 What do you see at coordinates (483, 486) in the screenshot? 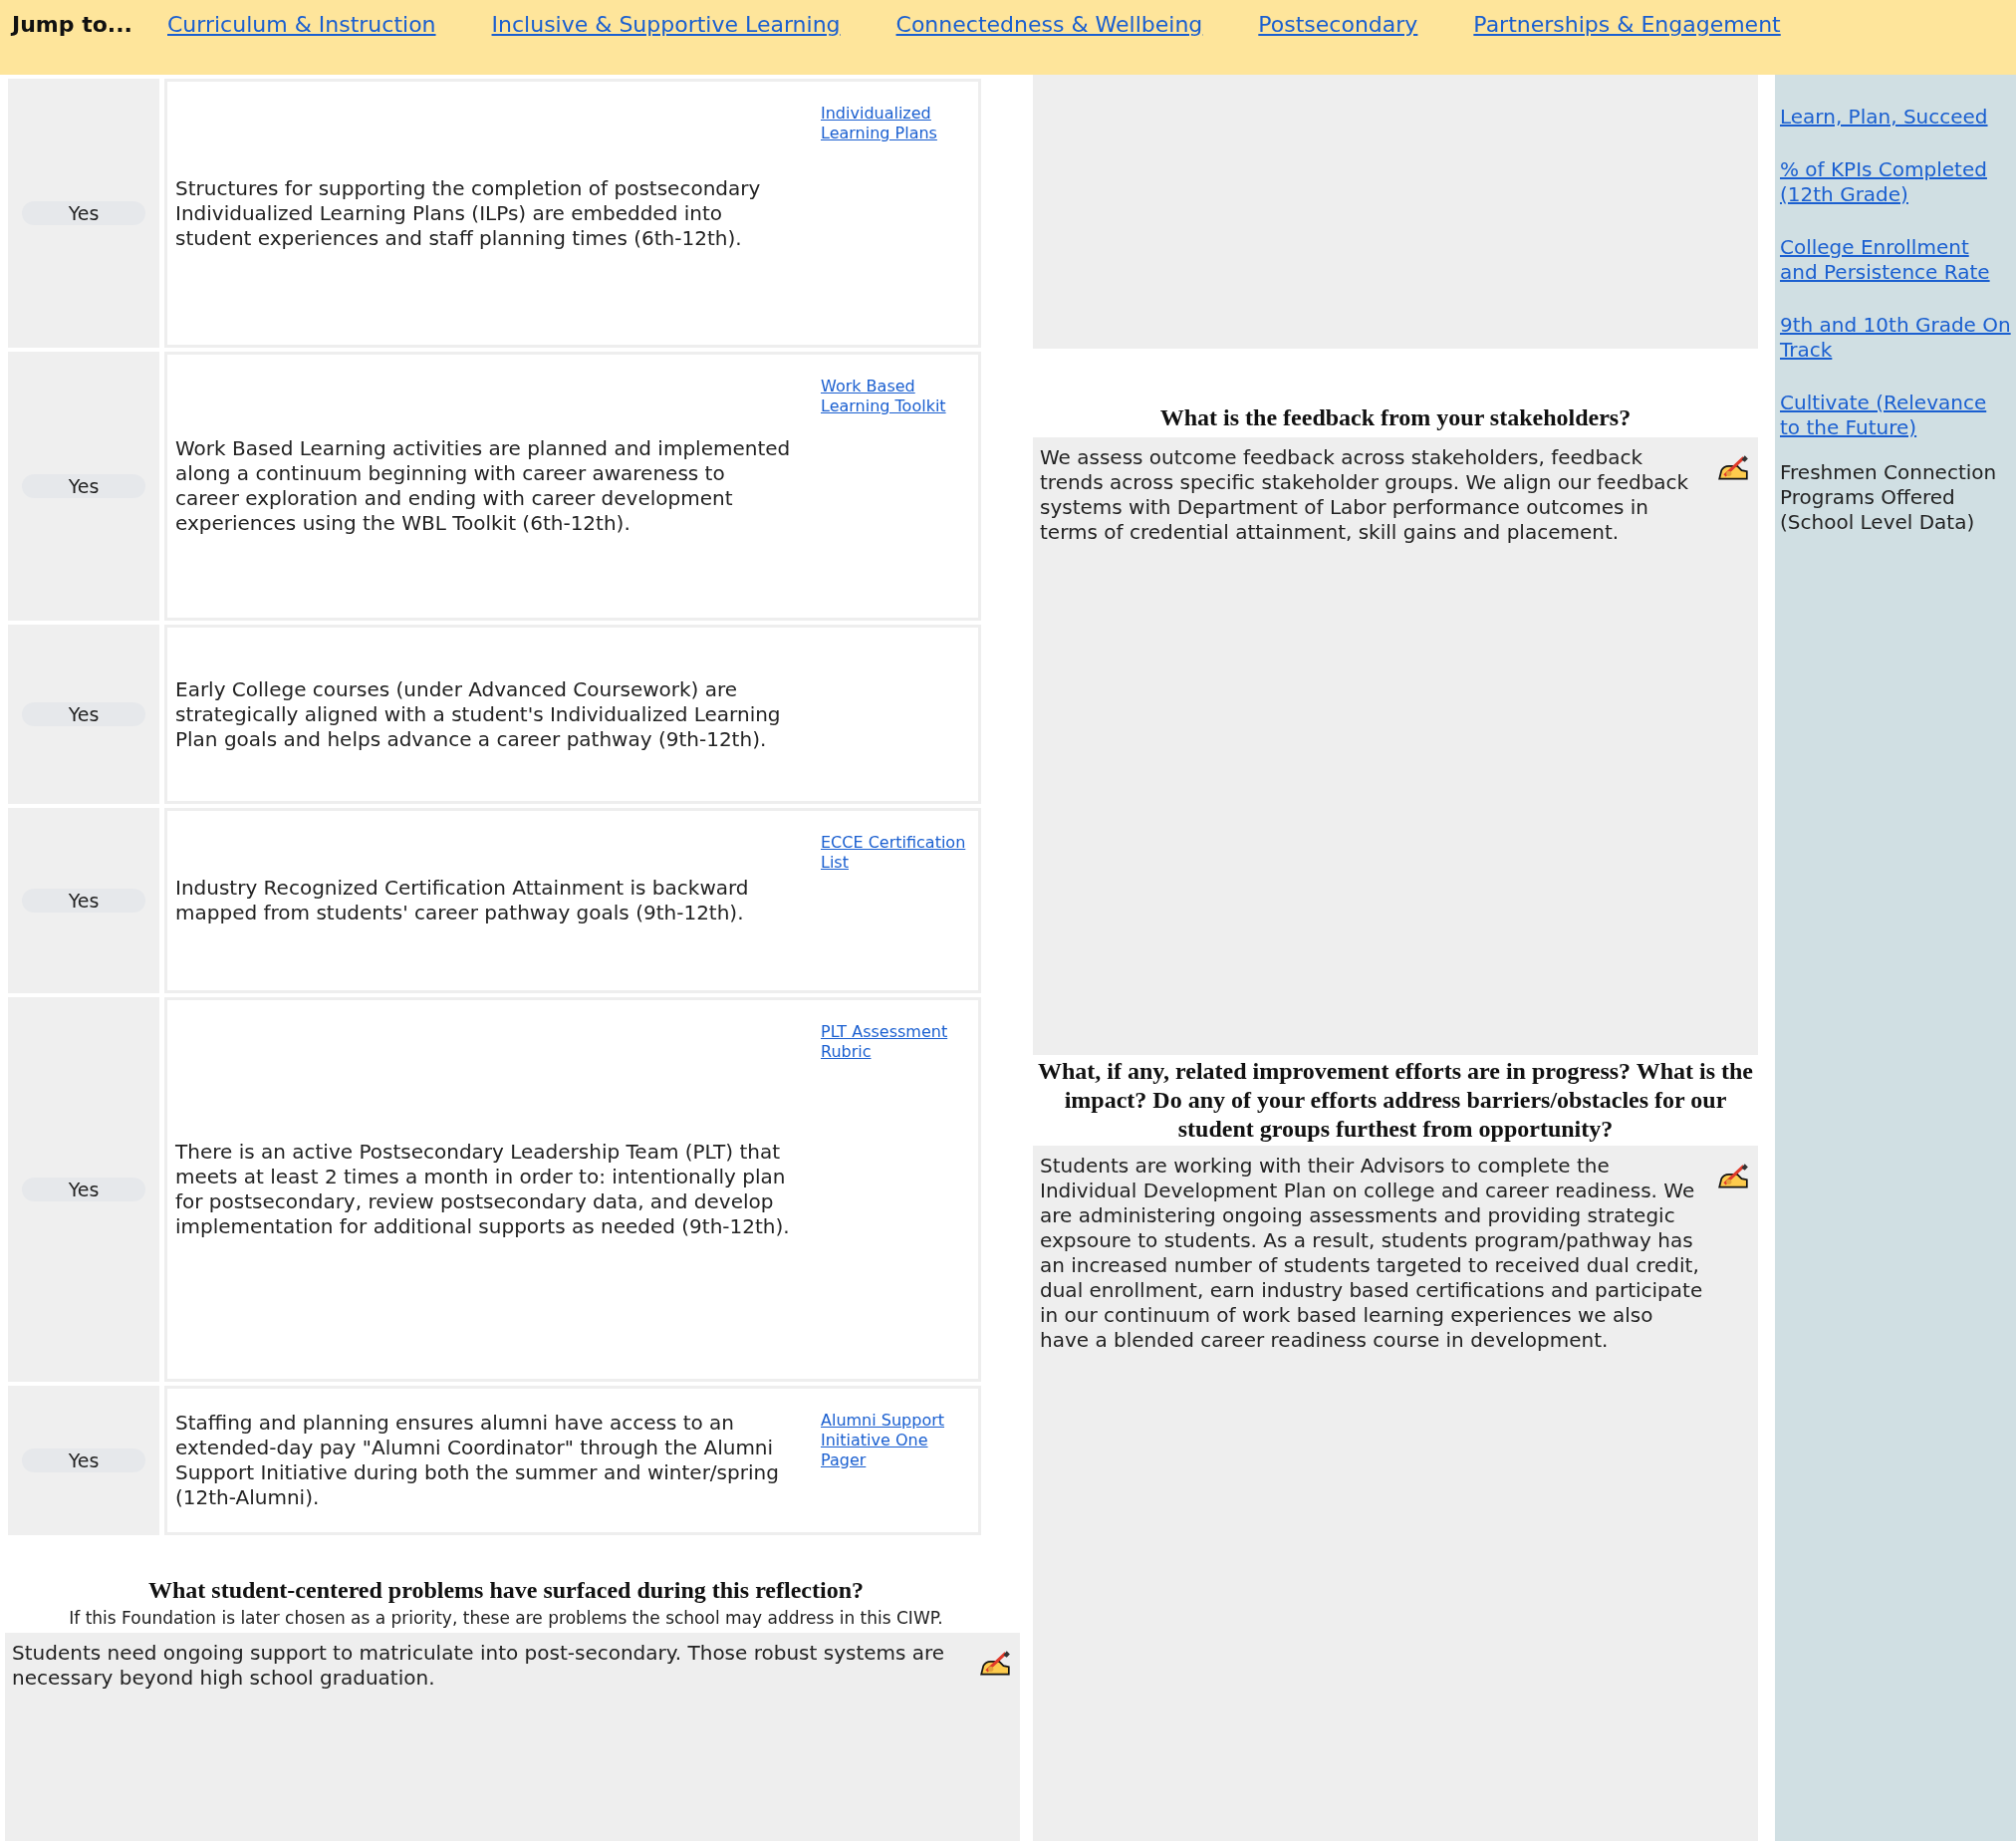
I see `practice-text: Work Based Learning activities are planned and implemented along a continuum beginning with career awareness to career exploration and ending with career development experiences using the WBL Toolkit (6th-12th).` at bounding box center [483, 486].